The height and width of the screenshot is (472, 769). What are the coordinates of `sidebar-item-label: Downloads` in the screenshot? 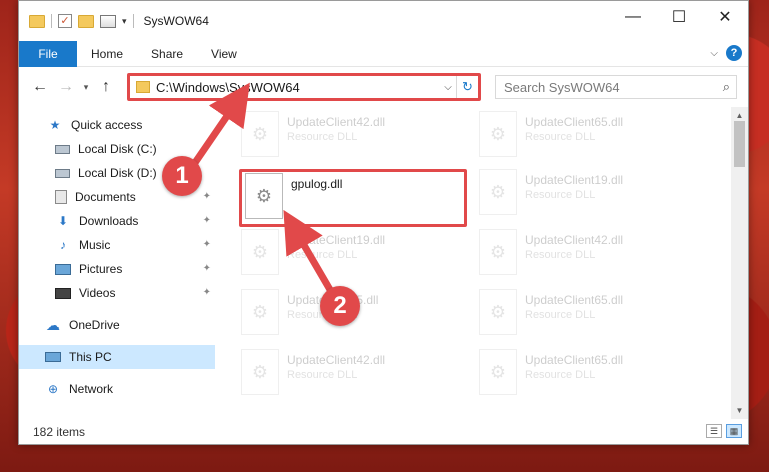 It's located at (109, 221).